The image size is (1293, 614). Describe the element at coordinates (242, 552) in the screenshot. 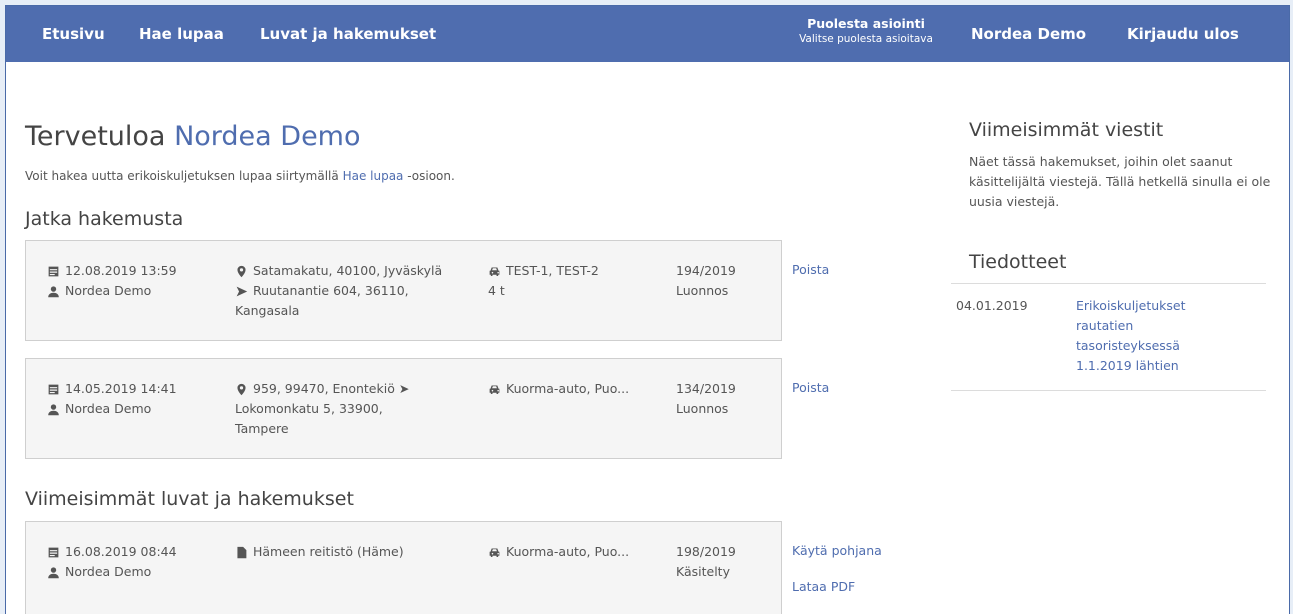

I see `document-icon` at that location.